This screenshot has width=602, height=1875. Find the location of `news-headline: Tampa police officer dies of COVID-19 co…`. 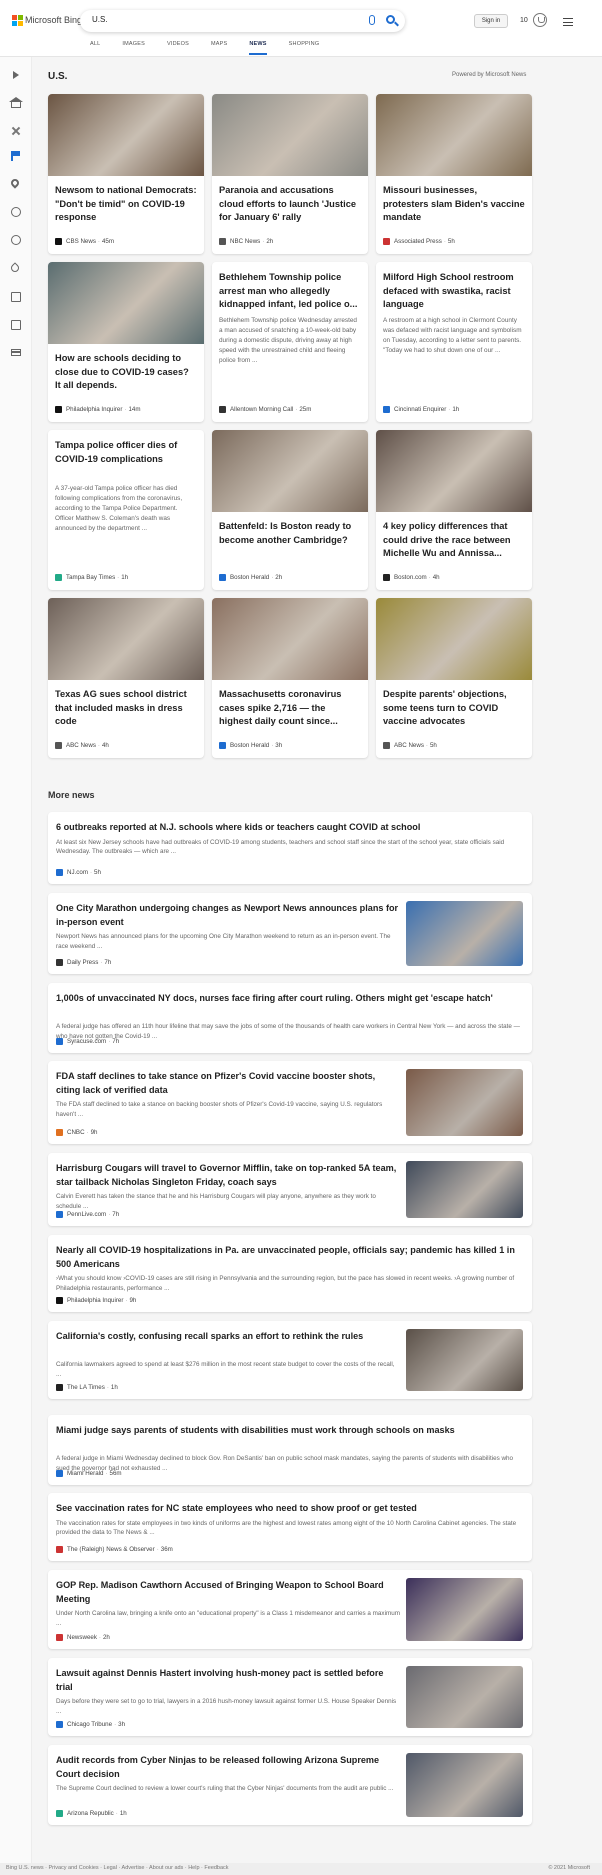

news-headline: Tampa police officer dies of COVID-19 co… is located at coordinates (126, 452).